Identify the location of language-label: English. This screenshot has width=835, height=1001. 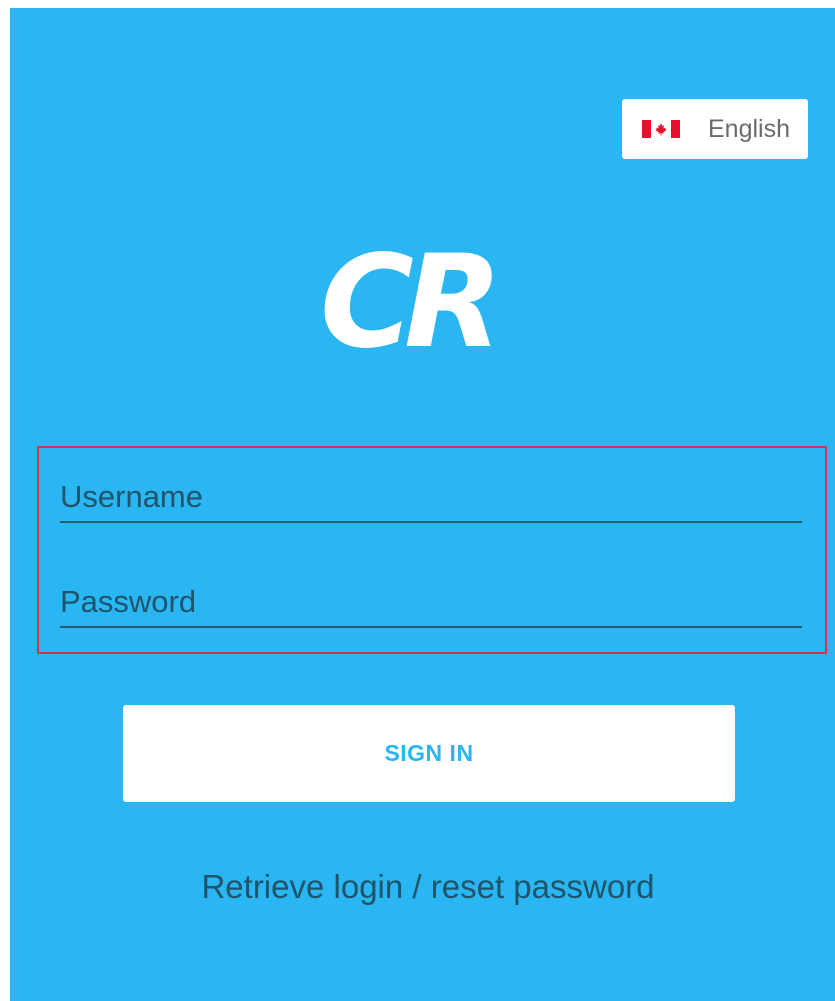
(749, 128).